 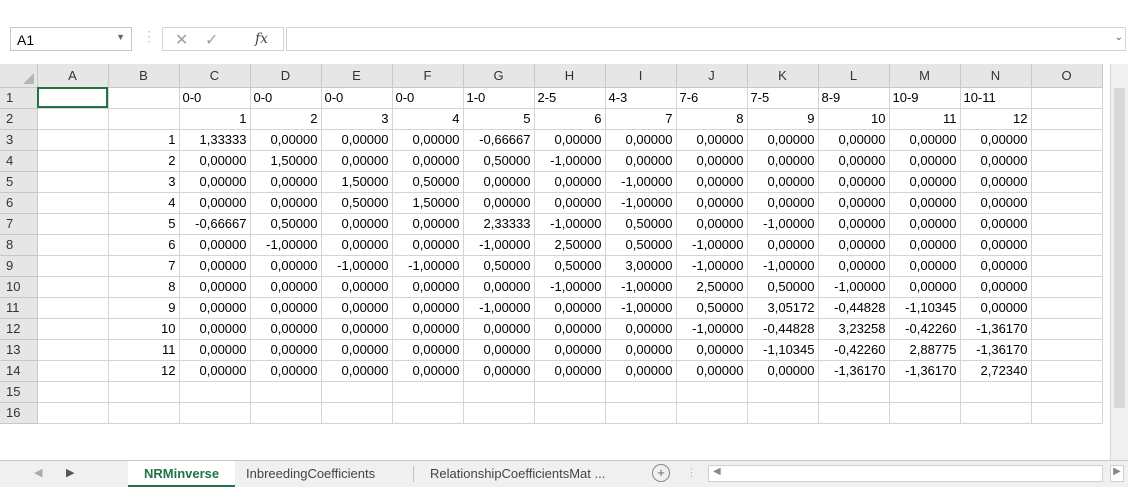 What do you see at coordinates (712, 224) in the screenshot?
I see `cell-j7: 0,00000` at bounding box center [712, 224].